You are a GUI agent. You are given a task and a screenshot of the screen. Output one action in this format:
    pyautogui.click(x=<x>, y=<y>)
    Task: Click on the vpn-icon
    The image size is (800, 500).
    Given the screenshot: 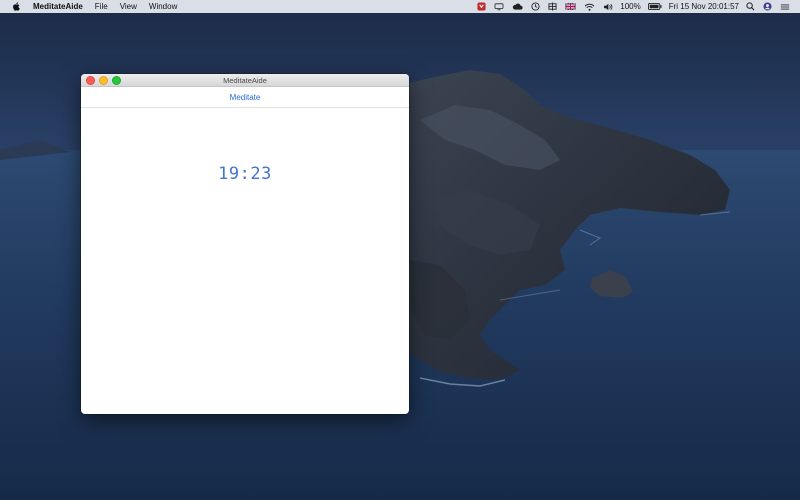 What is the action you would take?
    pyautogui.click(x=552, y=6)
    